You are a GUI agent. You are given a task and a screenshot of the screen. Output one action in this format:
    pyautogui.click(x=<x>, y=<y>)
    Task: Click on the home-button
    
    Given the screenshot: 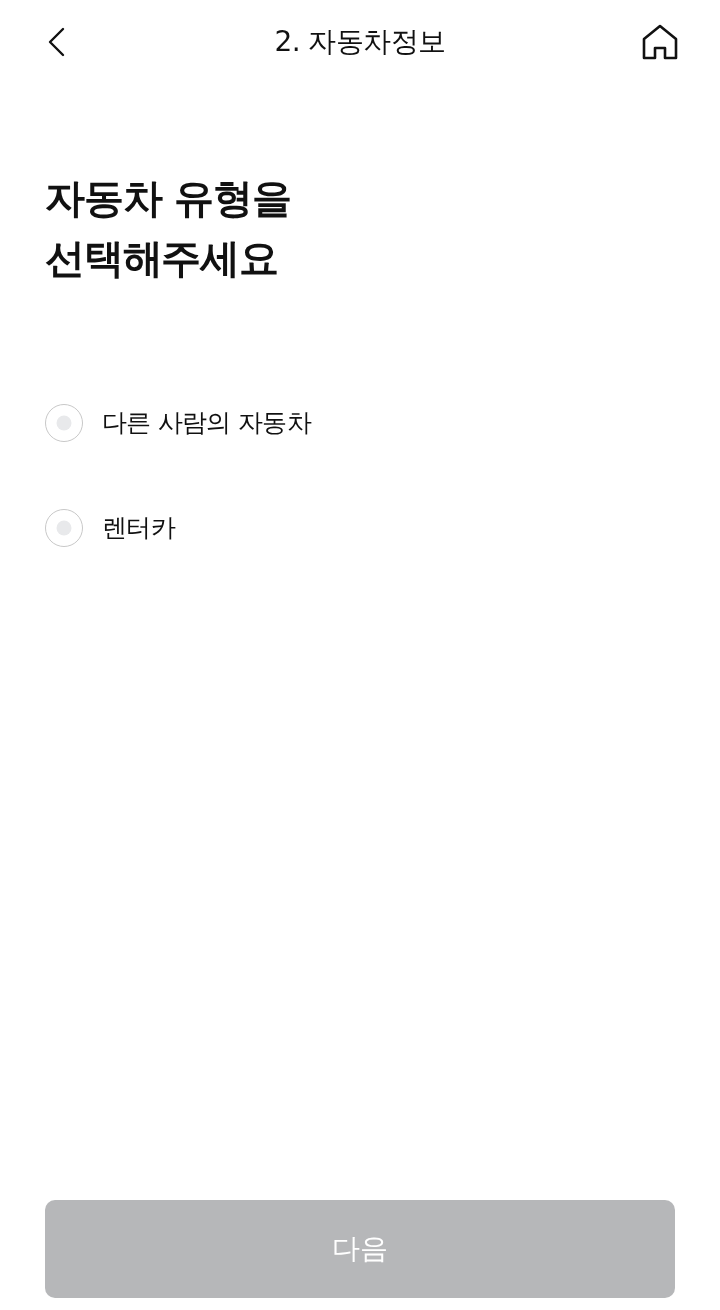 What is the action you would take?
    pyautogui.click(x=660, y=42)
    